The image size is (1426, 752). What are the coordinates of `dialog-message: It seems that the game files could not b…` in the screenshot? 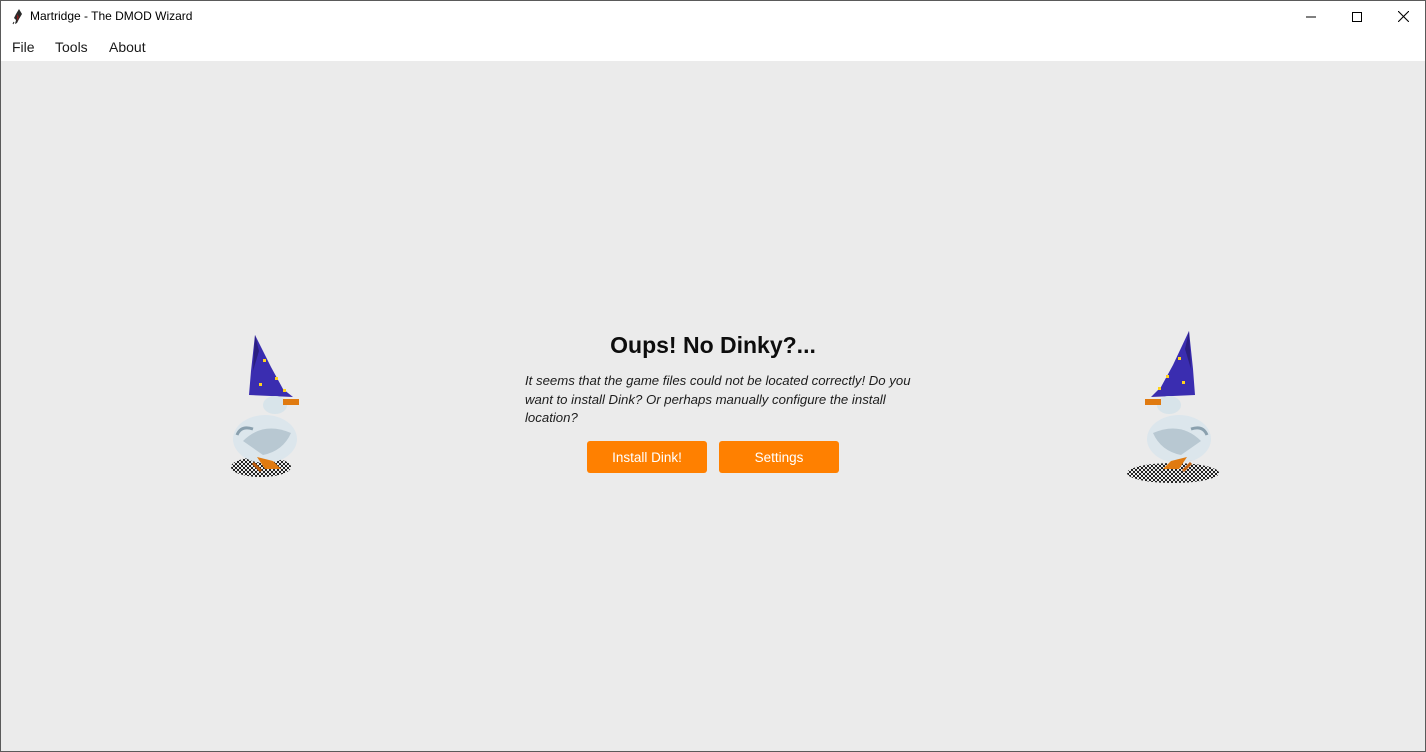 It's located at (718, 399).